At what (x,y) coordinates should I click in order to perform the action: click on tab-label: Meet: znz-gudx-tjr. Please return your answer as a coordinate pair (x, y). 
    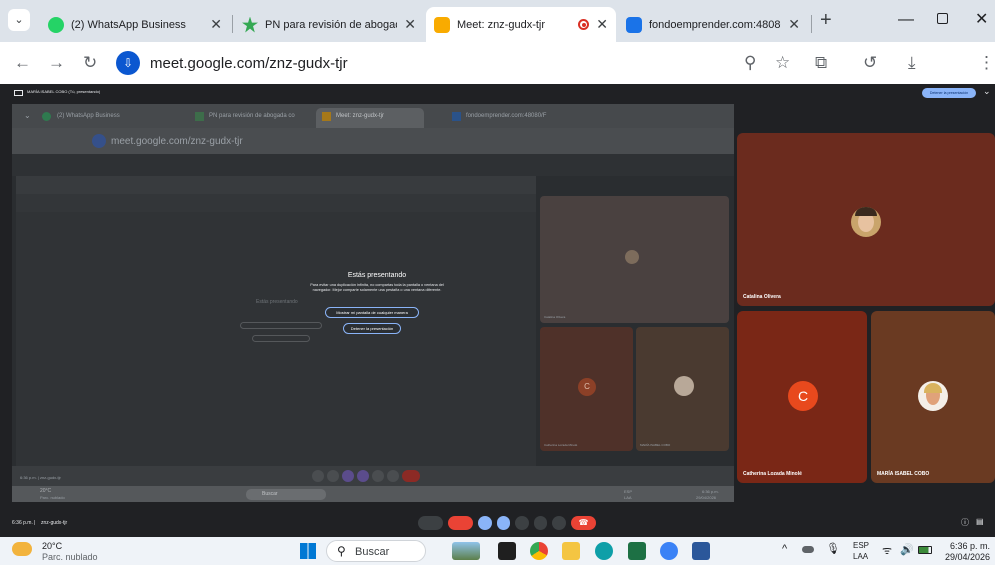
    Looking at the image, I should click on (501, 24).